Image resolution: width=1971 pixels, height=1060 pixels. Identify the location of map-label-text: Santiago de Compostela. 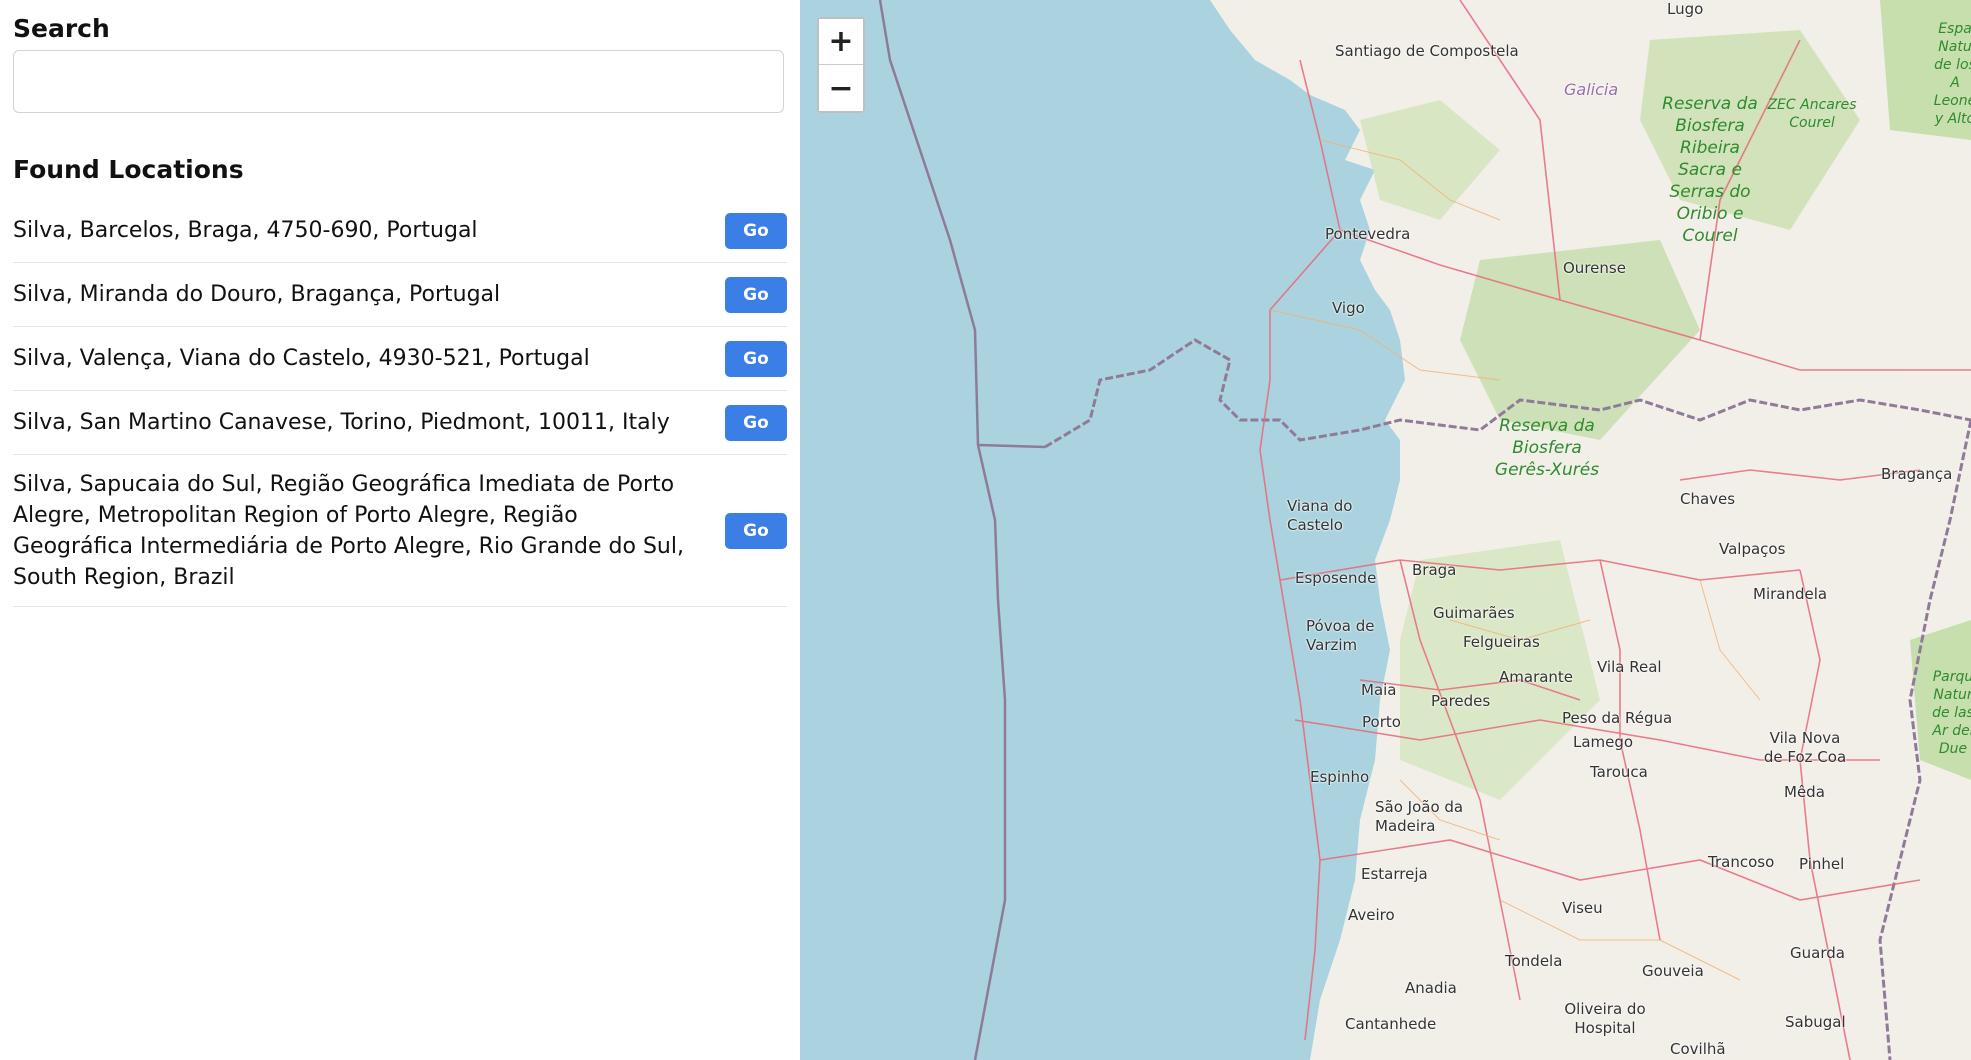
(1427, 51).